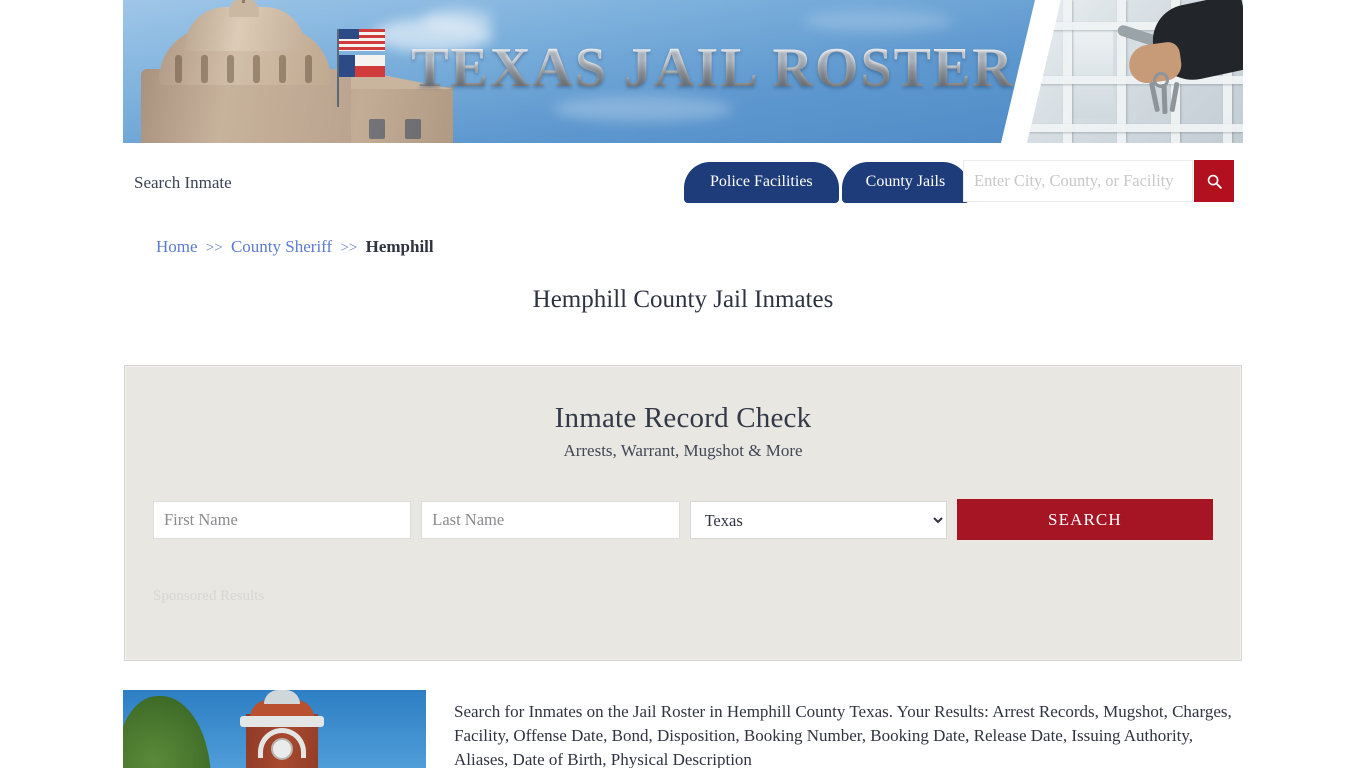 This screenshot has width=1366, height=768. Describe the element at coordinates (274, 729) in the screenshot. I see `courthouse-thumbnail` at that location.